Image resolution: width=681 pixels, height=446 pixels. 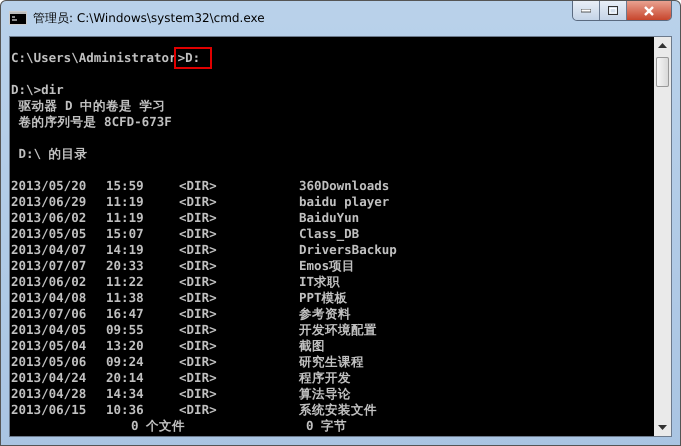 What do you see at coordinates (193, 58) in the screenshot?
I see `command-text: >D:` at bounding box center [193, 58].